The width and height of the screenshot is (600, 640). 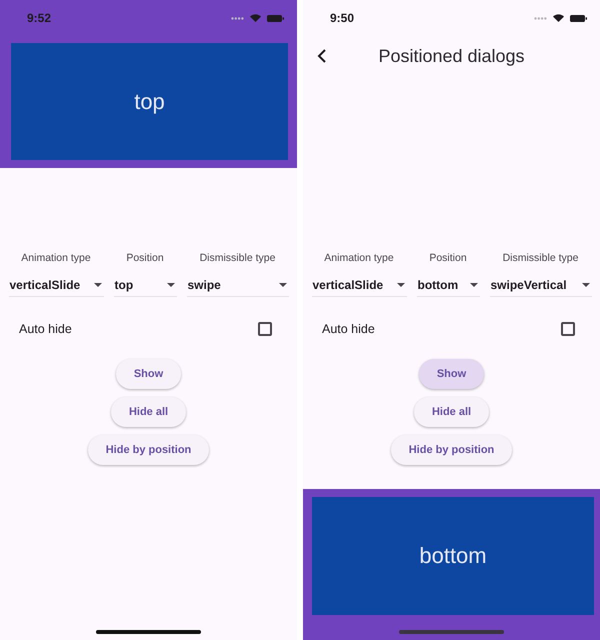 I want to click on back-button, so click(x=321, y=56).